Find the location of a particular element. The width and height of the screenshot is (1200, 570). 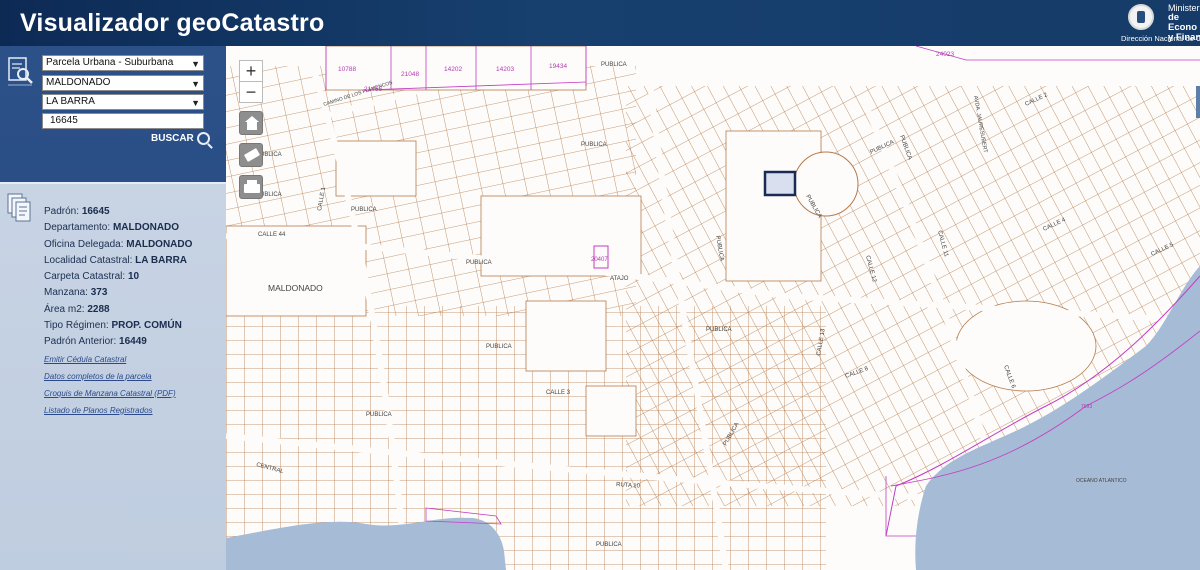

label-21048: 21048 is located at coordinates (410, 74).